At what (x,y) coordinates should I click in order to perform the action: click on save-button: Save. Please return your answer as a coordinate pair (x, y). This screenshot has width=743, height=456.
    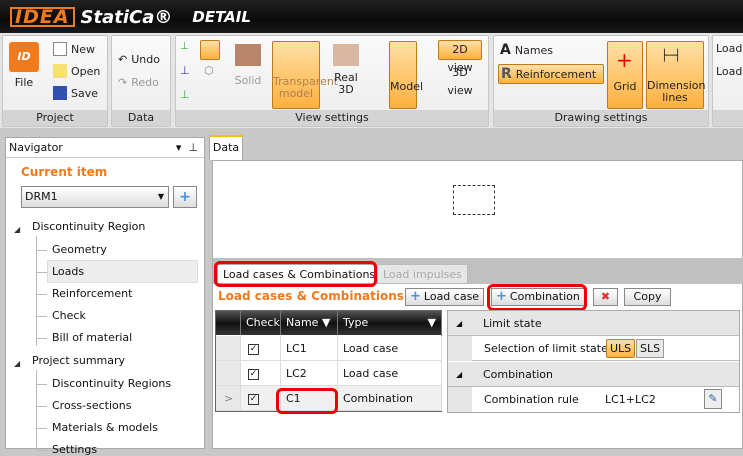
    Looking at the image, I should click on (75, 93).